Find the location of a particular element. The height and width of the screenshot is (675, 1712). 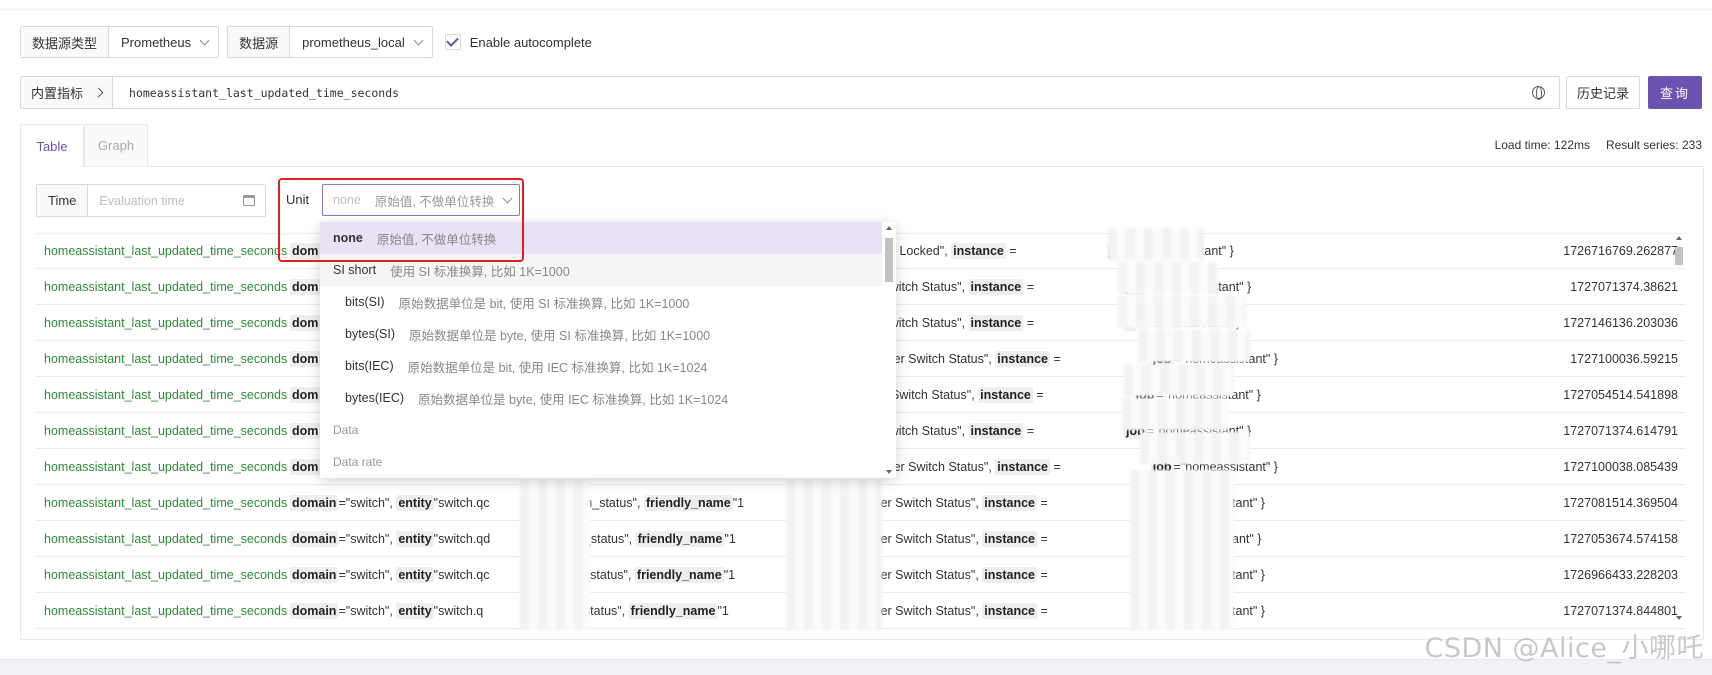

label-key-domain: domain is located at coordinates (314, 610).